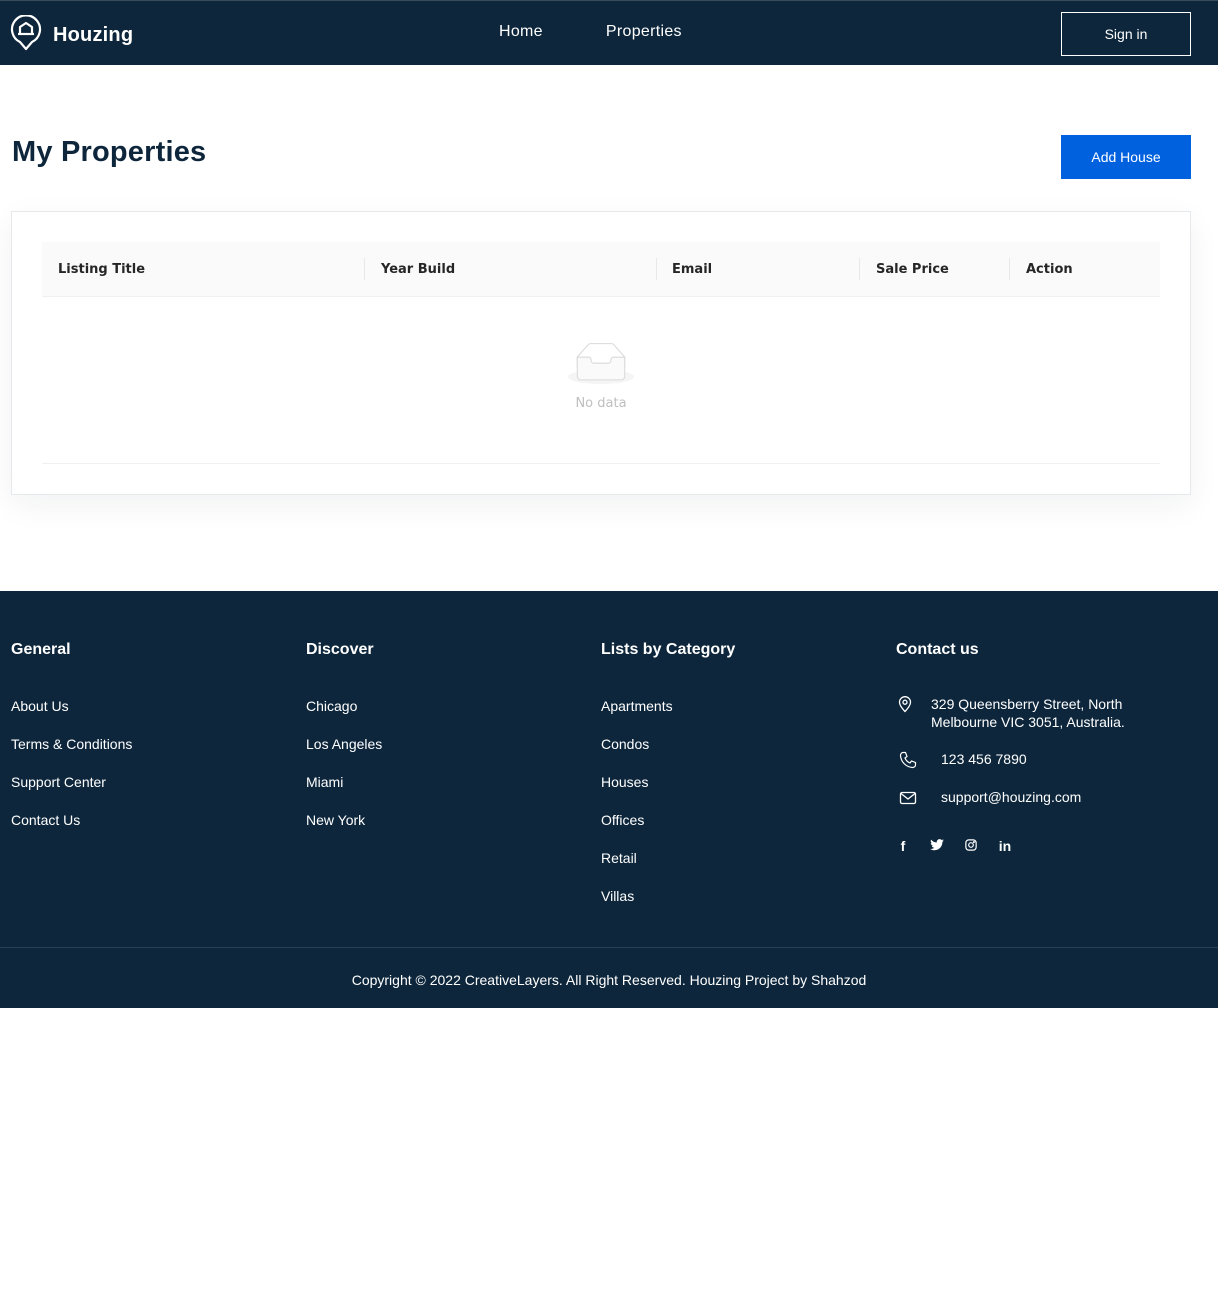  What do you see at coordinates (1011, 797) in the screenshot?
I see `contact-email-text: support@houzing.com` at bounding box center [1011, 797].